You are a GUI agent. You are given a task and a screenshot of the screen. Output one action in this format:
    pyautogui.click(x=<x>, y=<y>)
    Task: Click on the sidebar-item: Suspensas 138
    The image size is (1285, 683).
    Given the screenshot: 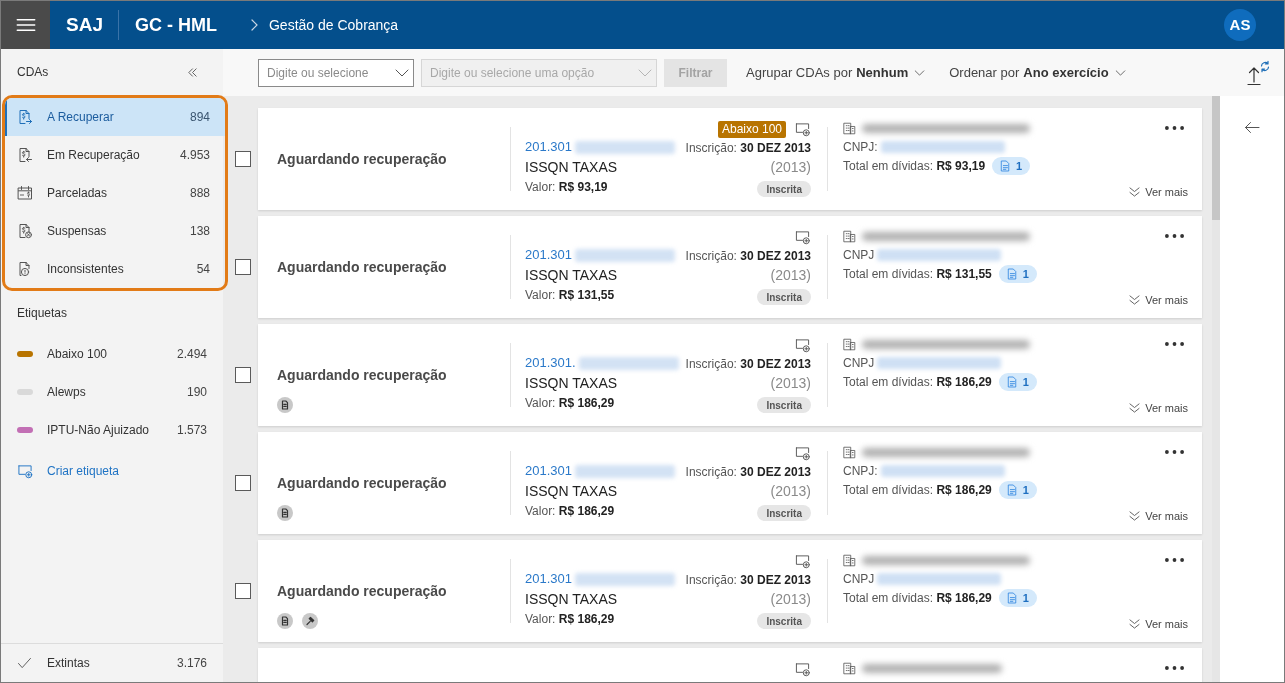 What is the action you would take?
    pyautogui.click(x=115, y=231)
    